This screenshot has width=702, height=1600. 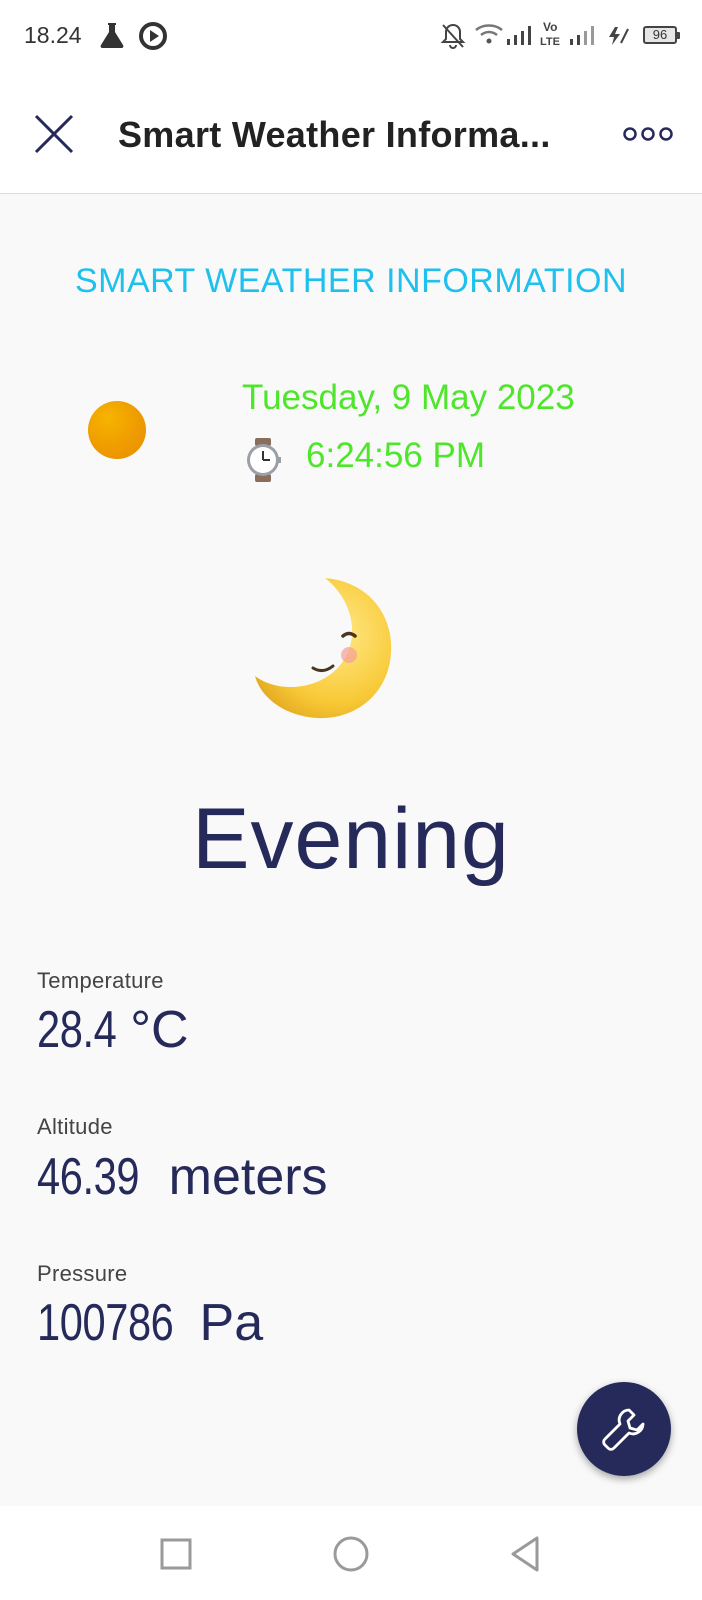 I want to click on play-circle-icon, so click(x=153, y=36).